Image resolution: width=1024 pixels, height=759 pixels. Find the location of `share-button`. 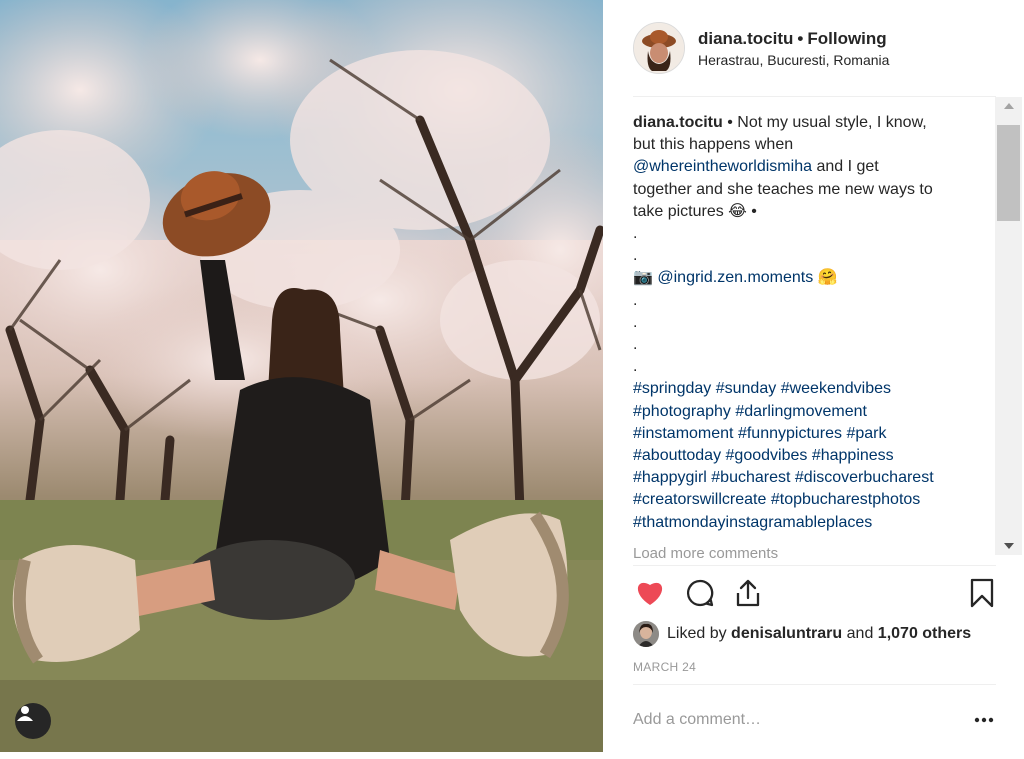

share-button is located at coordinates (748, 593).